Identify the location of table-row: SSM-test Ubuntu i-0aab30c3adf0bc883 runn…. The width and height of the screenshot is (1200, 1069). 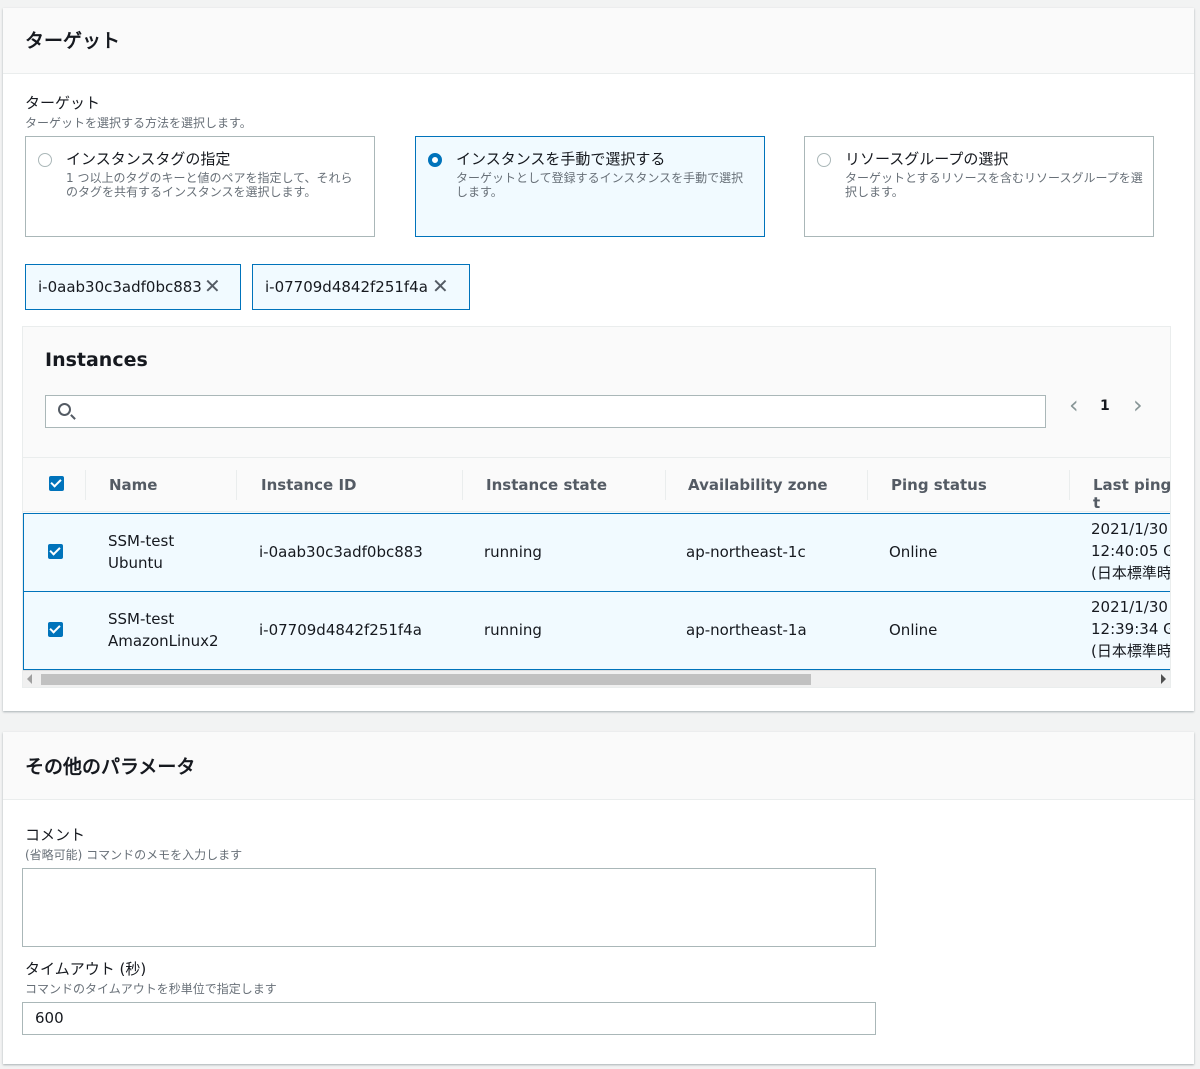
(597, 552).